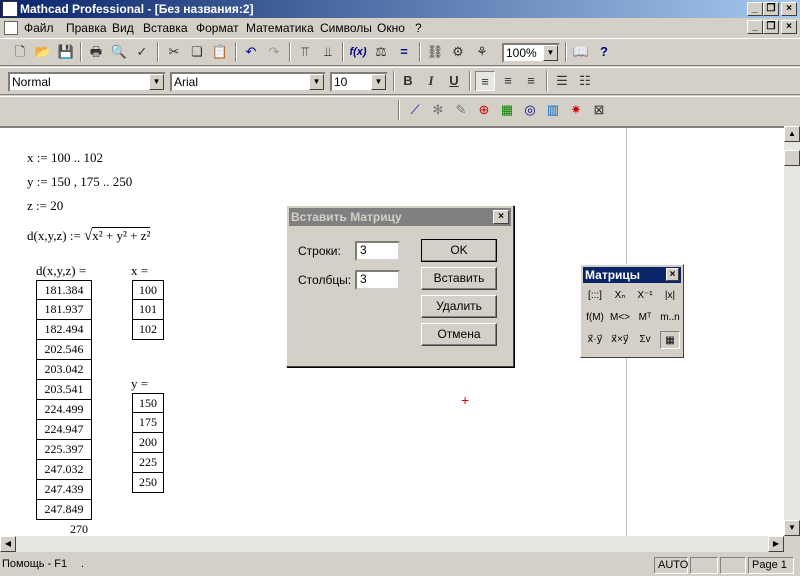 The height and width of the screenshot is (576, 800). Describe the element at coordinates (755, 27) in the screenshot. I see `doc-minimize-icon: _` at that location.